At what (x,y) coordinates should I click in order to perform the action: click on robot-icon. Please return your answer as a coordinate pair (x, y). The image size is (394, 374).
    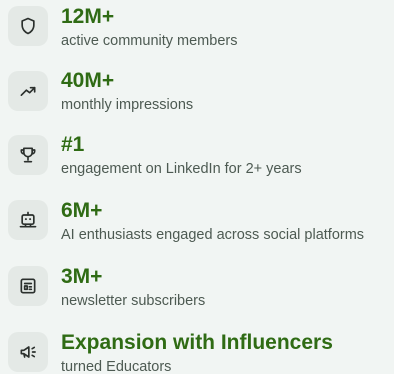
    Looking at the image, I should click on (28, 220).